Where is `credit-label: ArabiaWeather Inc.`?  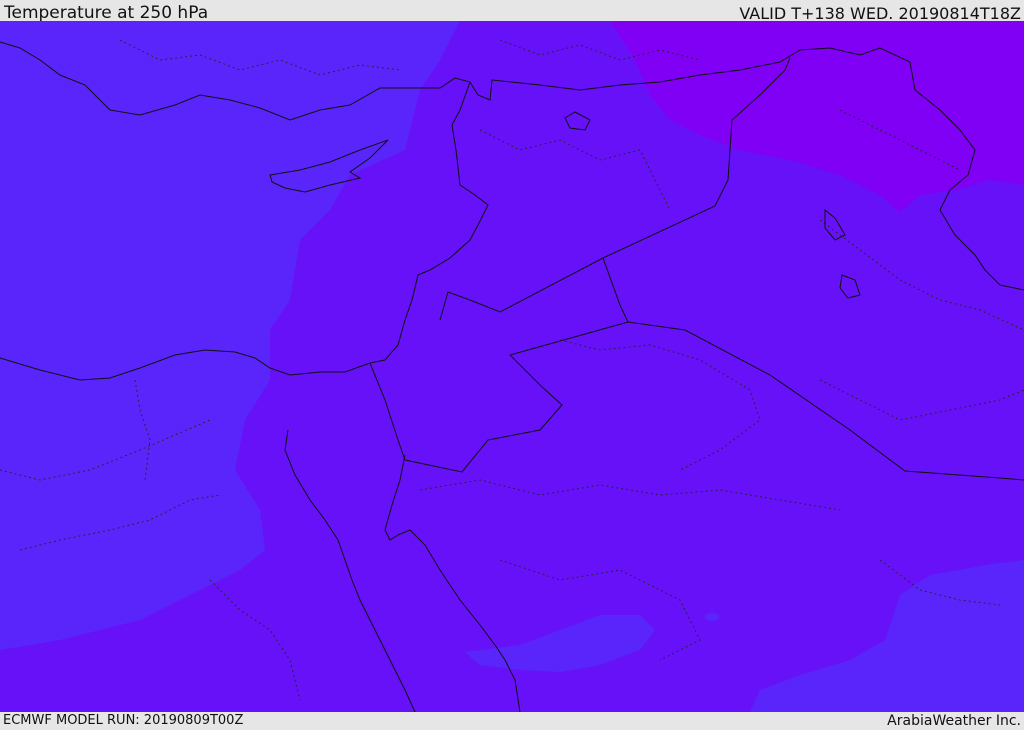
credit-label: ArabiaWeather Inc. is located at coordinates (954, 721).